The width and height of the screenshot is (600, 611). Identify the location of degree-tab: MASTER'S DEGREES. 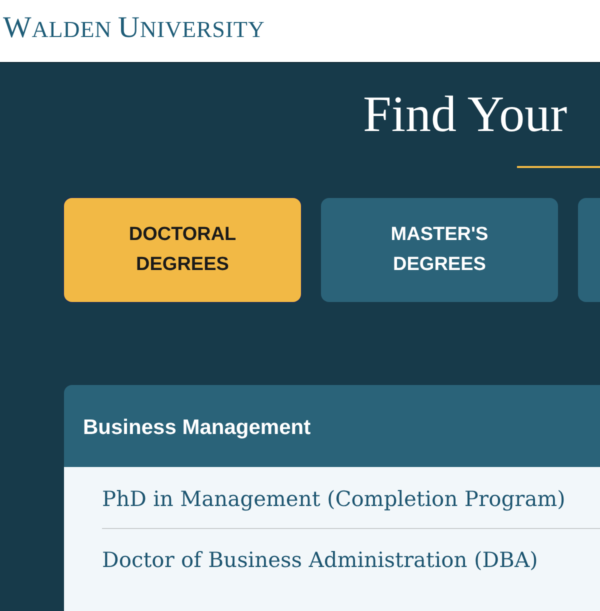
(439, 250).